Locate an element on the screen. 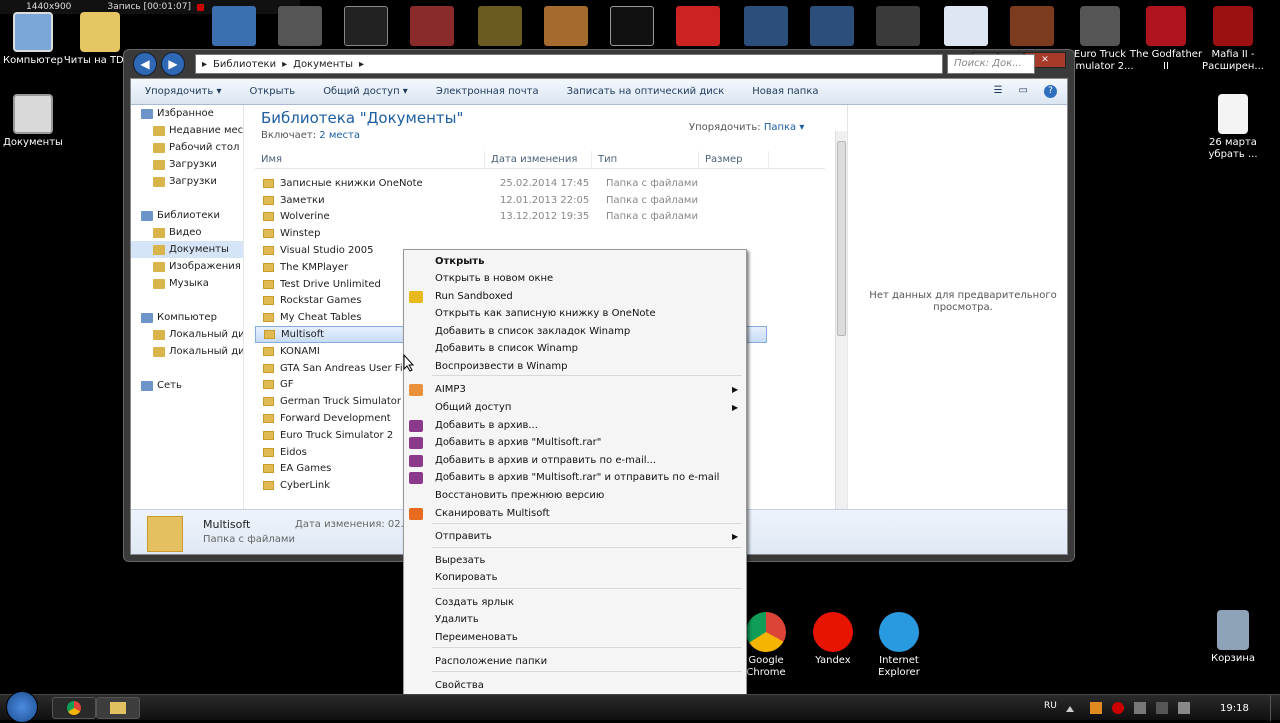 This screenshot has width=1280, height=723. start-button is located at coordinates (22, 707).